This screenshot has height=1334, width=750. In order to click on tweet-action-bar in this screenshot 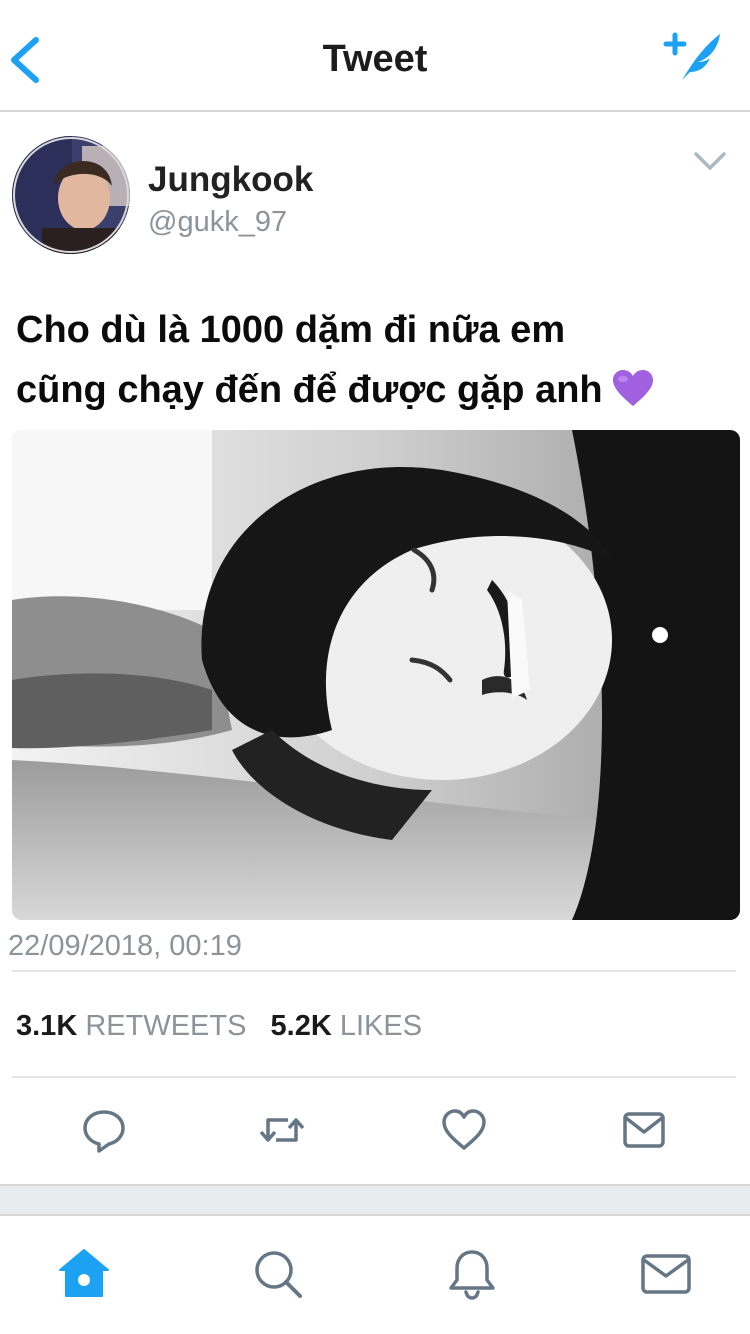, I will do `click(375, 1130)`.